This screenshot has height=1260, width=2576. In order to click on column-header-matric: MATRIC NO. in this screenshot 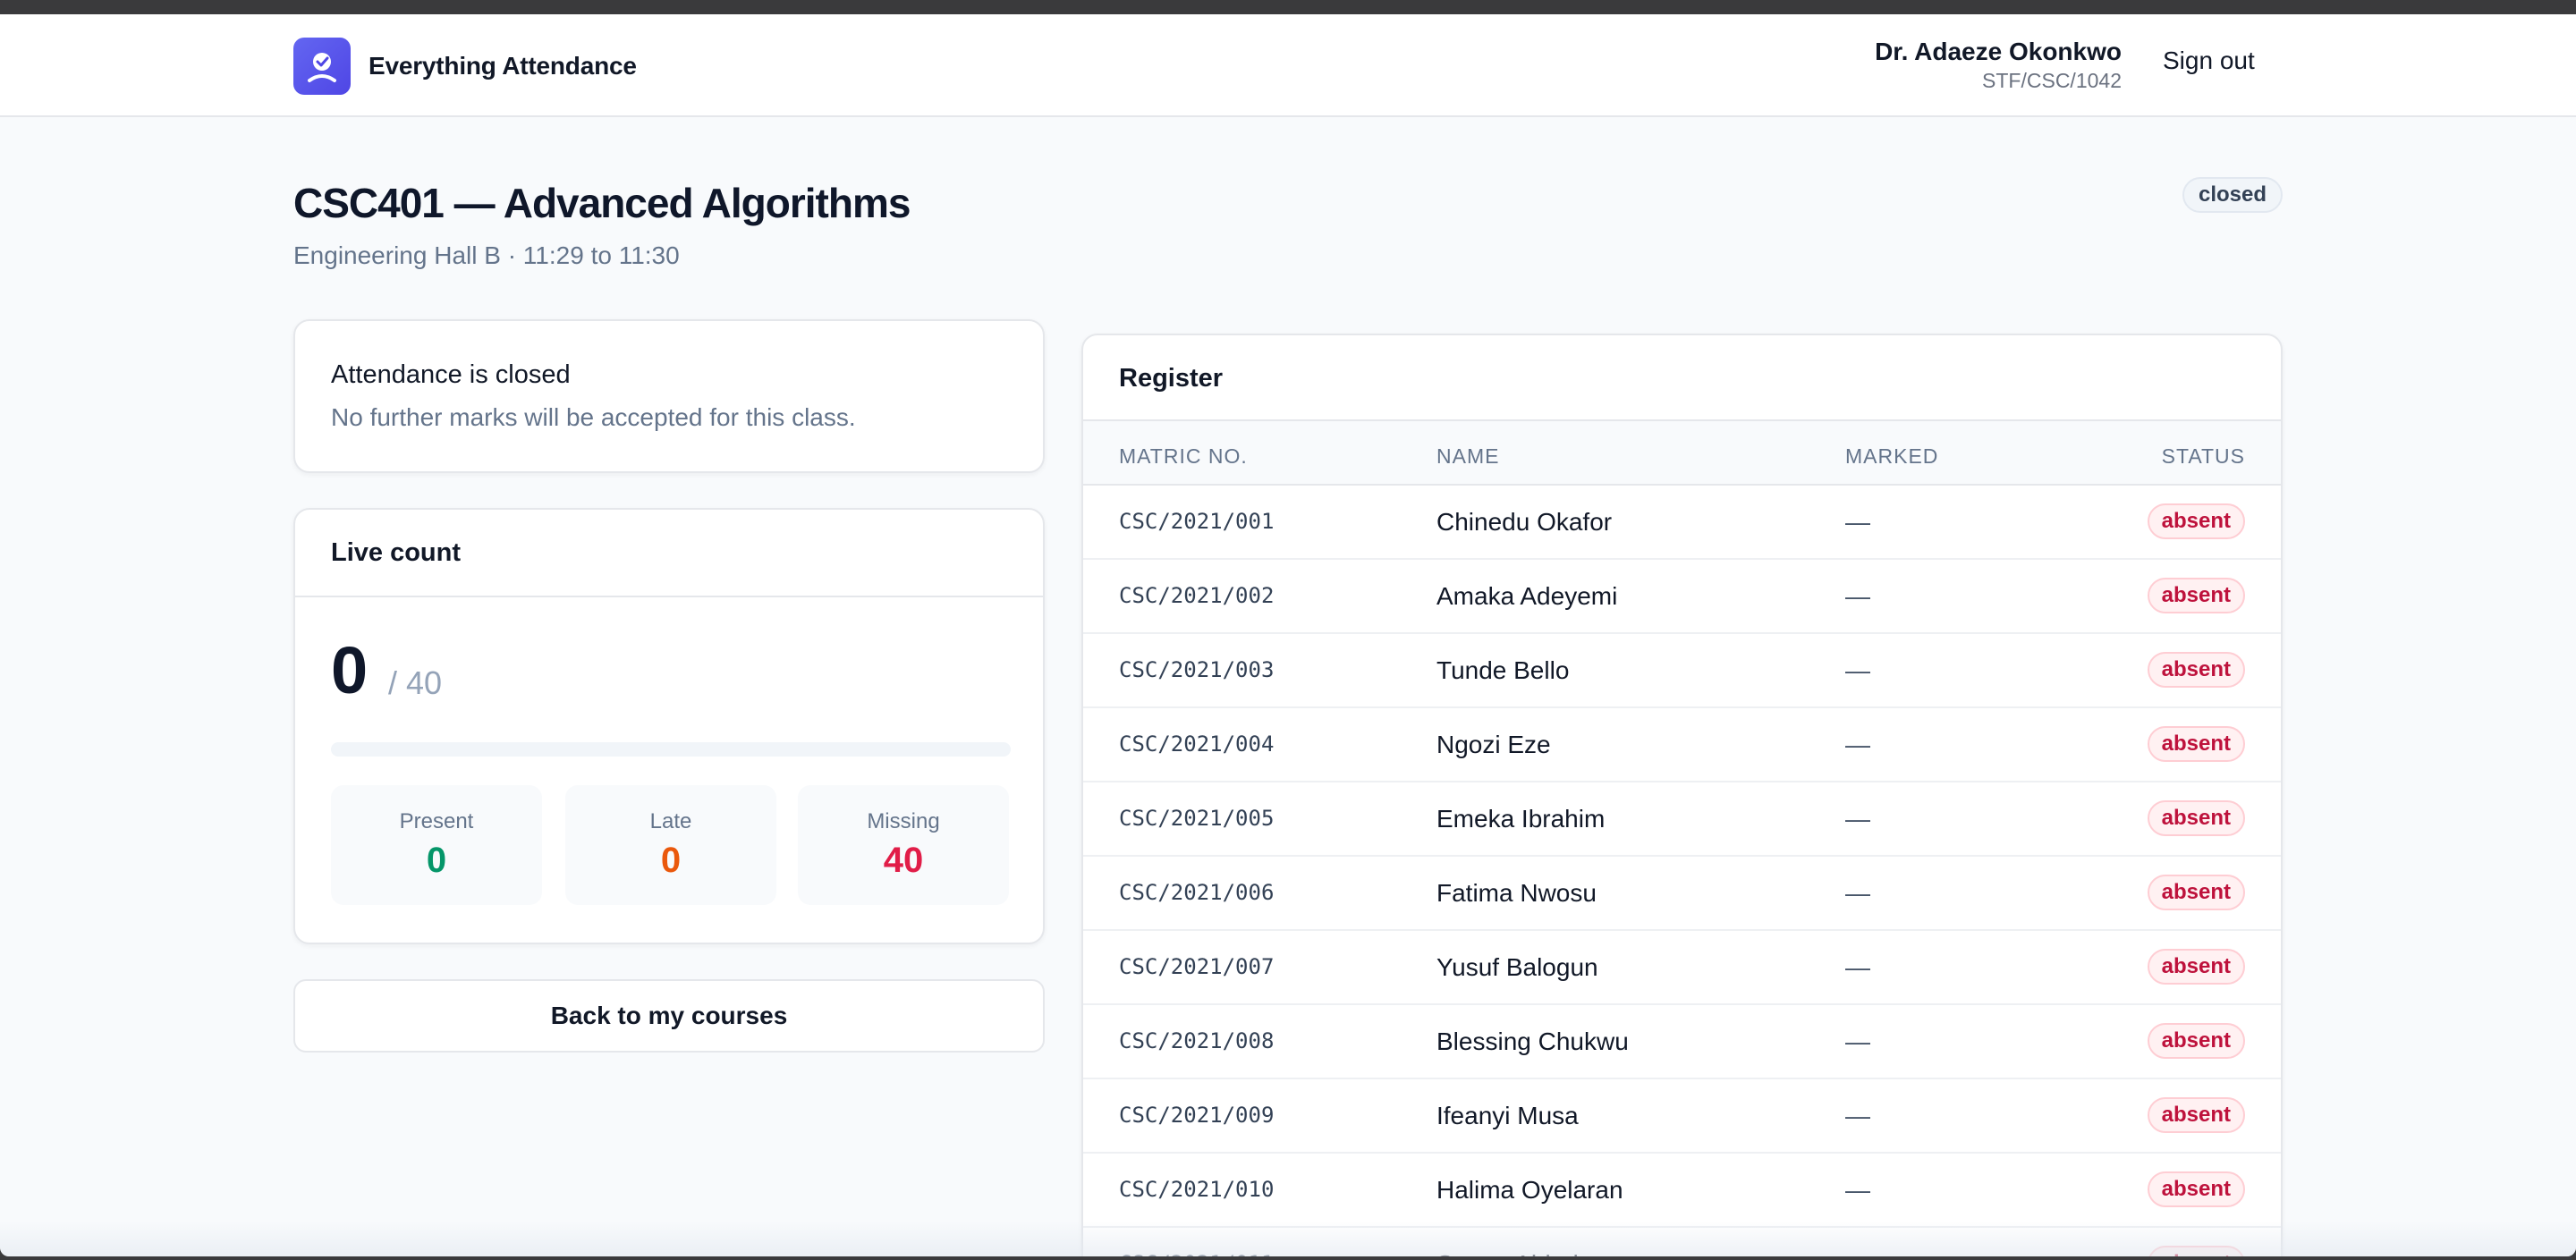, I will do `click(1183, 456)`.